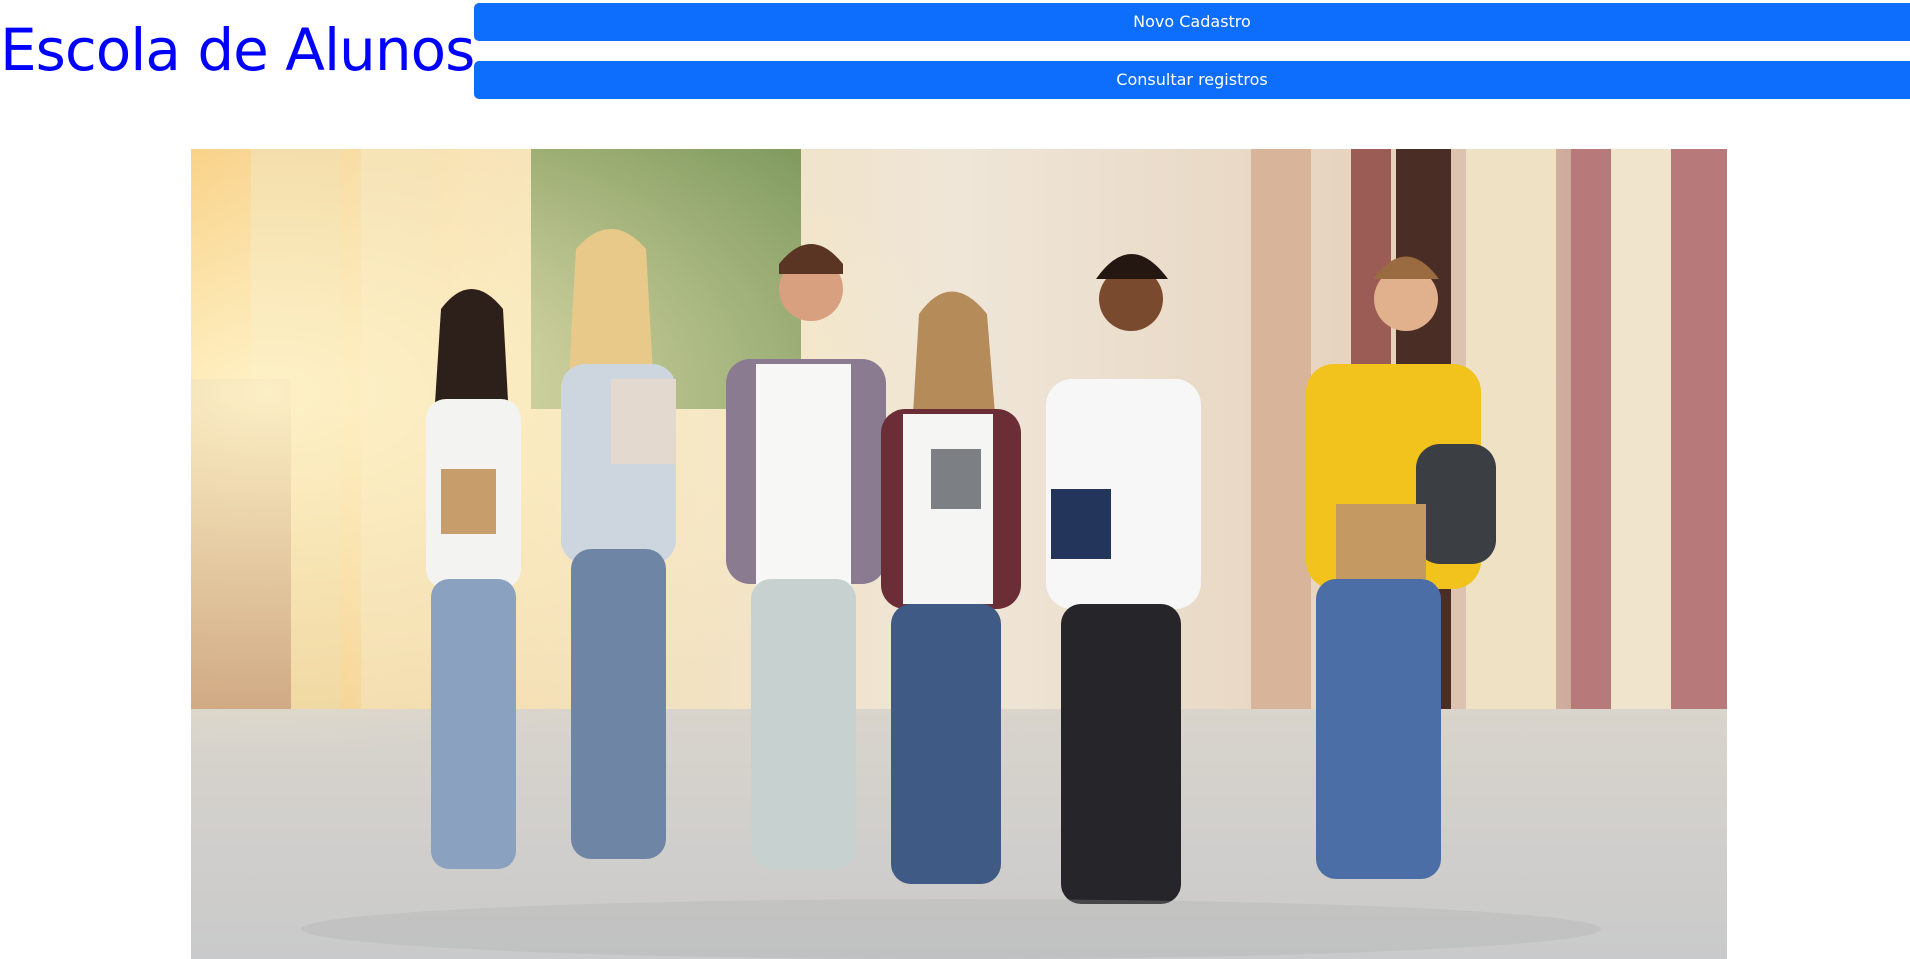 The width and height of the screenshot is (1910, 959). What do you see at coordinates (1192, 22) in the screenshot?
I see `new-record-button: Novo Cadastro` at bounding box center [1192, 22].